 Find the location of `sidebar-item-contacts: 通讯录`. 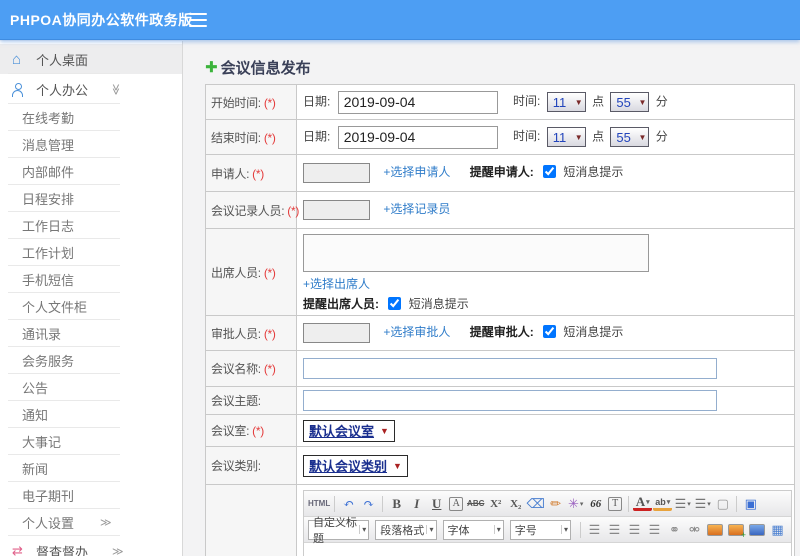

sidebar-item-contacts: 通讯录 is located at coordinates (91, 333).